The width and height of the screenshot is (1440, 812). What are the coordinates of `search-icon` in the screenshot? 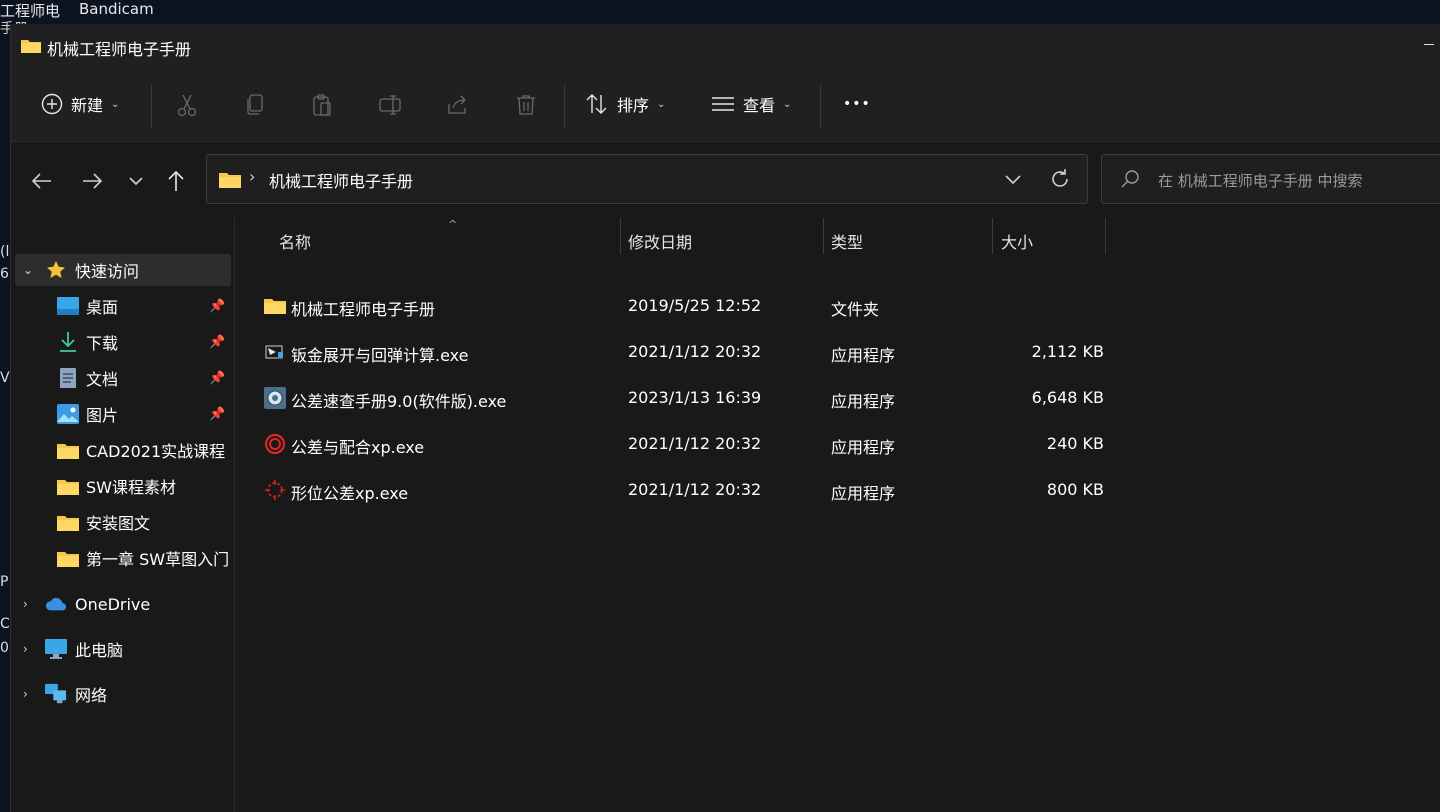 It's located at (1130, 179).